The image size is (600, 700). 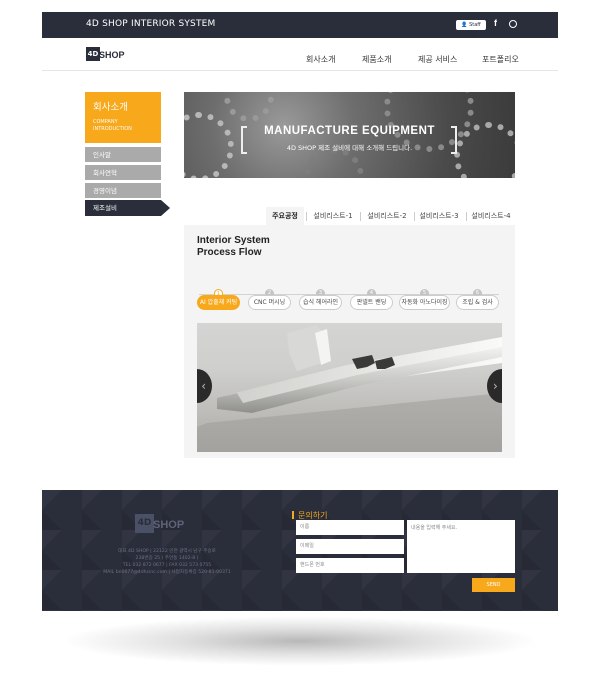 What do you see at coordinates (123, 190) in the screenshot?
I see `sidebar-item-philosophy: 경영이념` at bounding box center [123, 190].